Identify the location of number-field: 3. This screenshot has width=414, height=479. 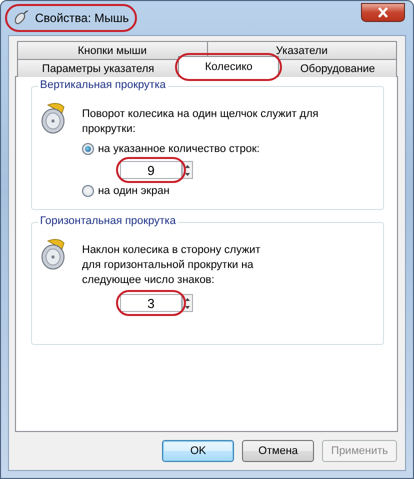
(151, 303).